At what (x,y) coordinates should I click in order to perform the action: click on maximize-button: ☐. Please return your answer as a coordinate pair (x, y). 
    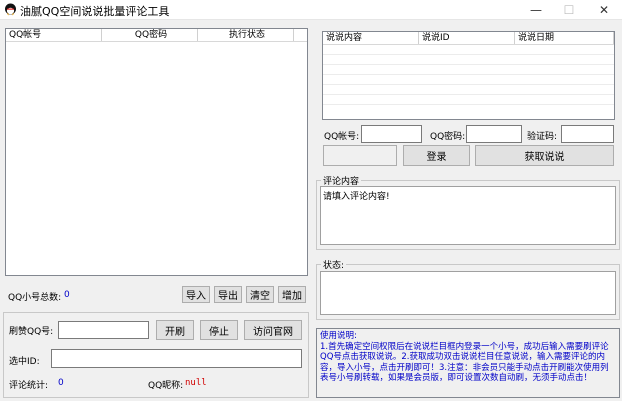
    Looking at the image, I should click on (569, 10).